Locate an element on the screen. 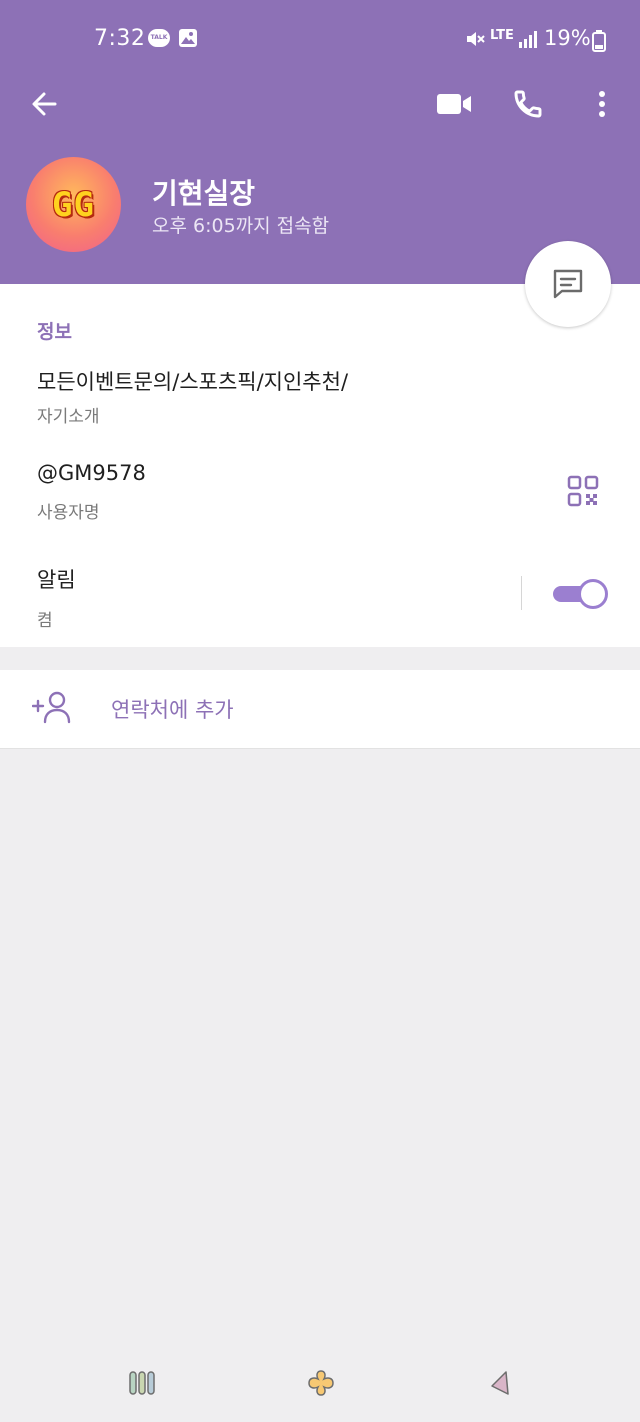  bio-label: 자기소개 is located at coordinates (68, 417).